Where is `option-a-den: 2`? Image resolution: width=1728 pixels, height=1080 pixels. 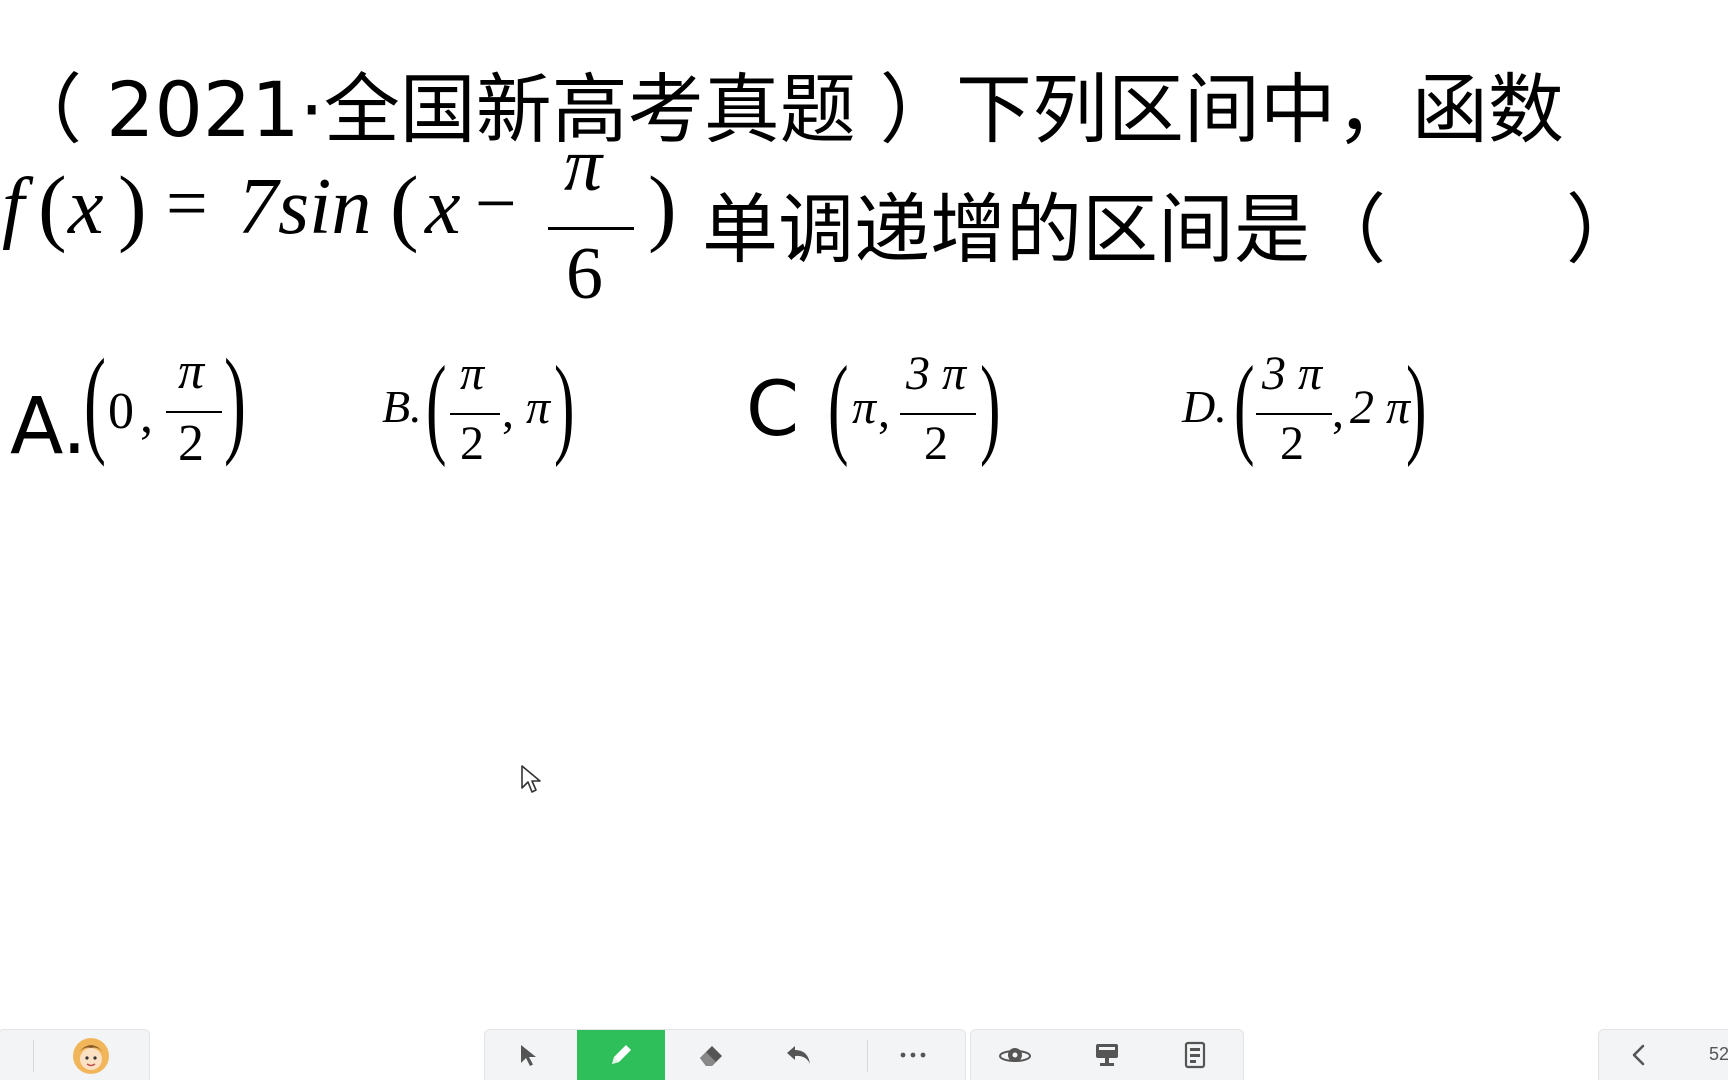 option-a-den: 2 is located at coordinates (191, 443).